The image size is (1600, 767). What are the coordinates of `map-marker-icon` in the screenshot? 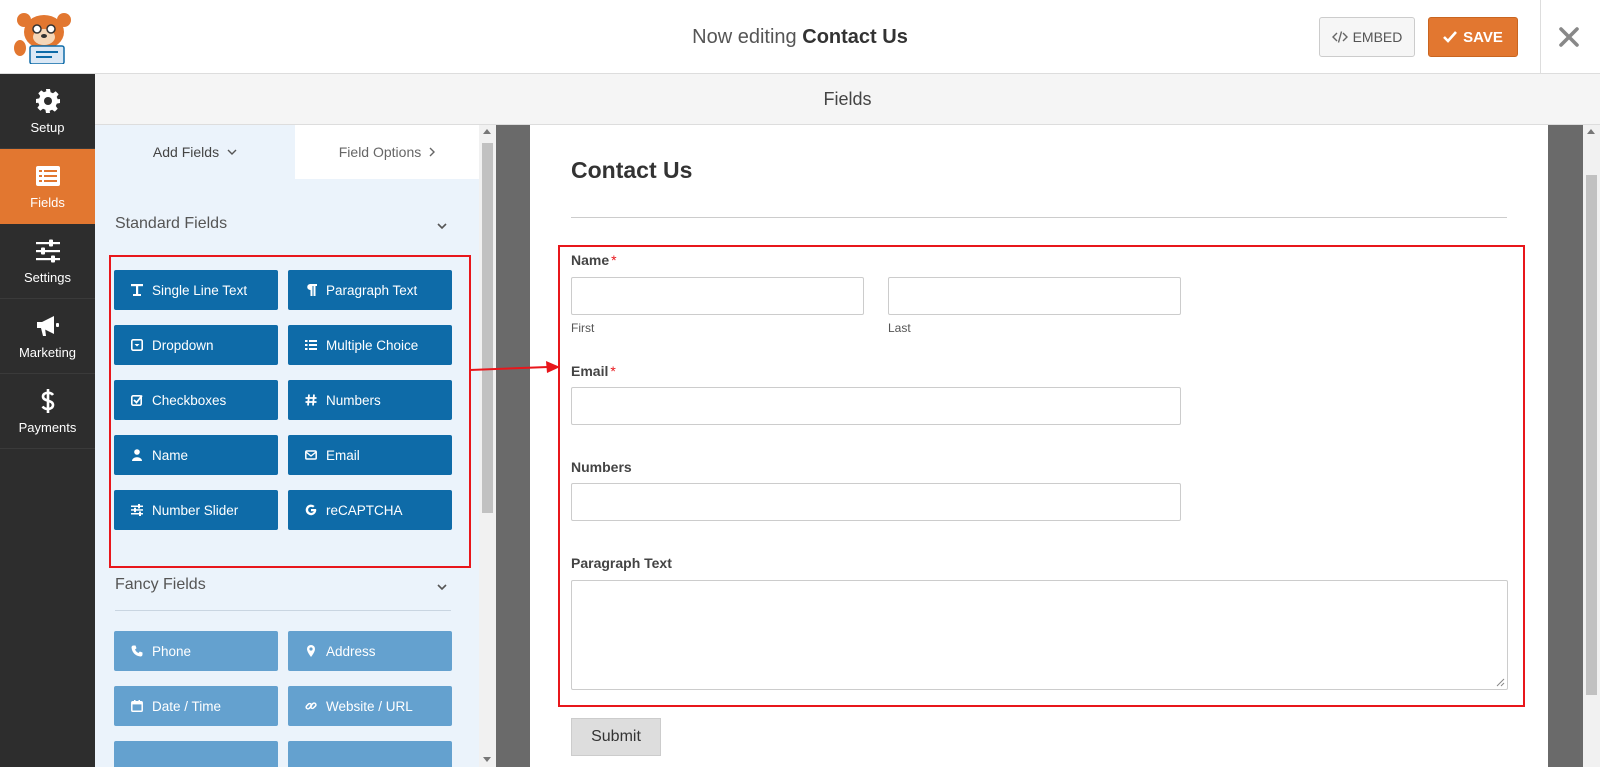 It's located at (311, 651).